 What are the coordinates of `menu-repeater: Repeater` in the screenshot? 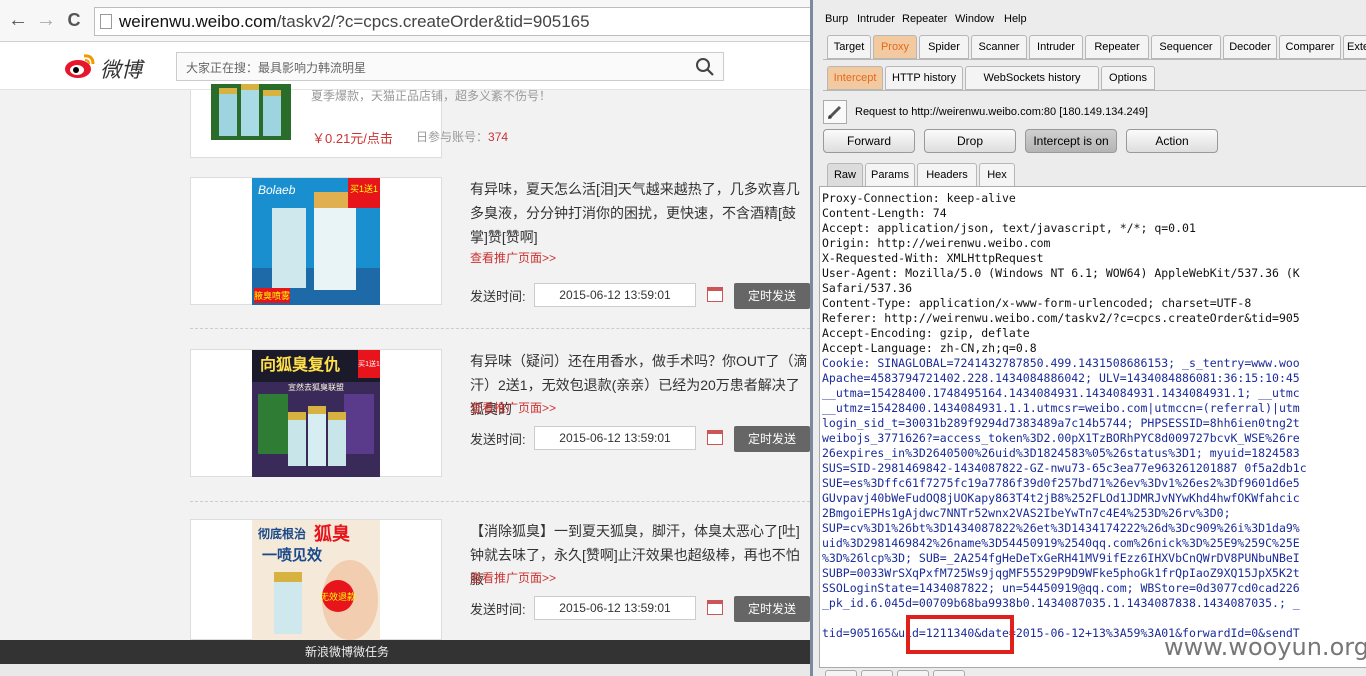 It's located at (924, 19).